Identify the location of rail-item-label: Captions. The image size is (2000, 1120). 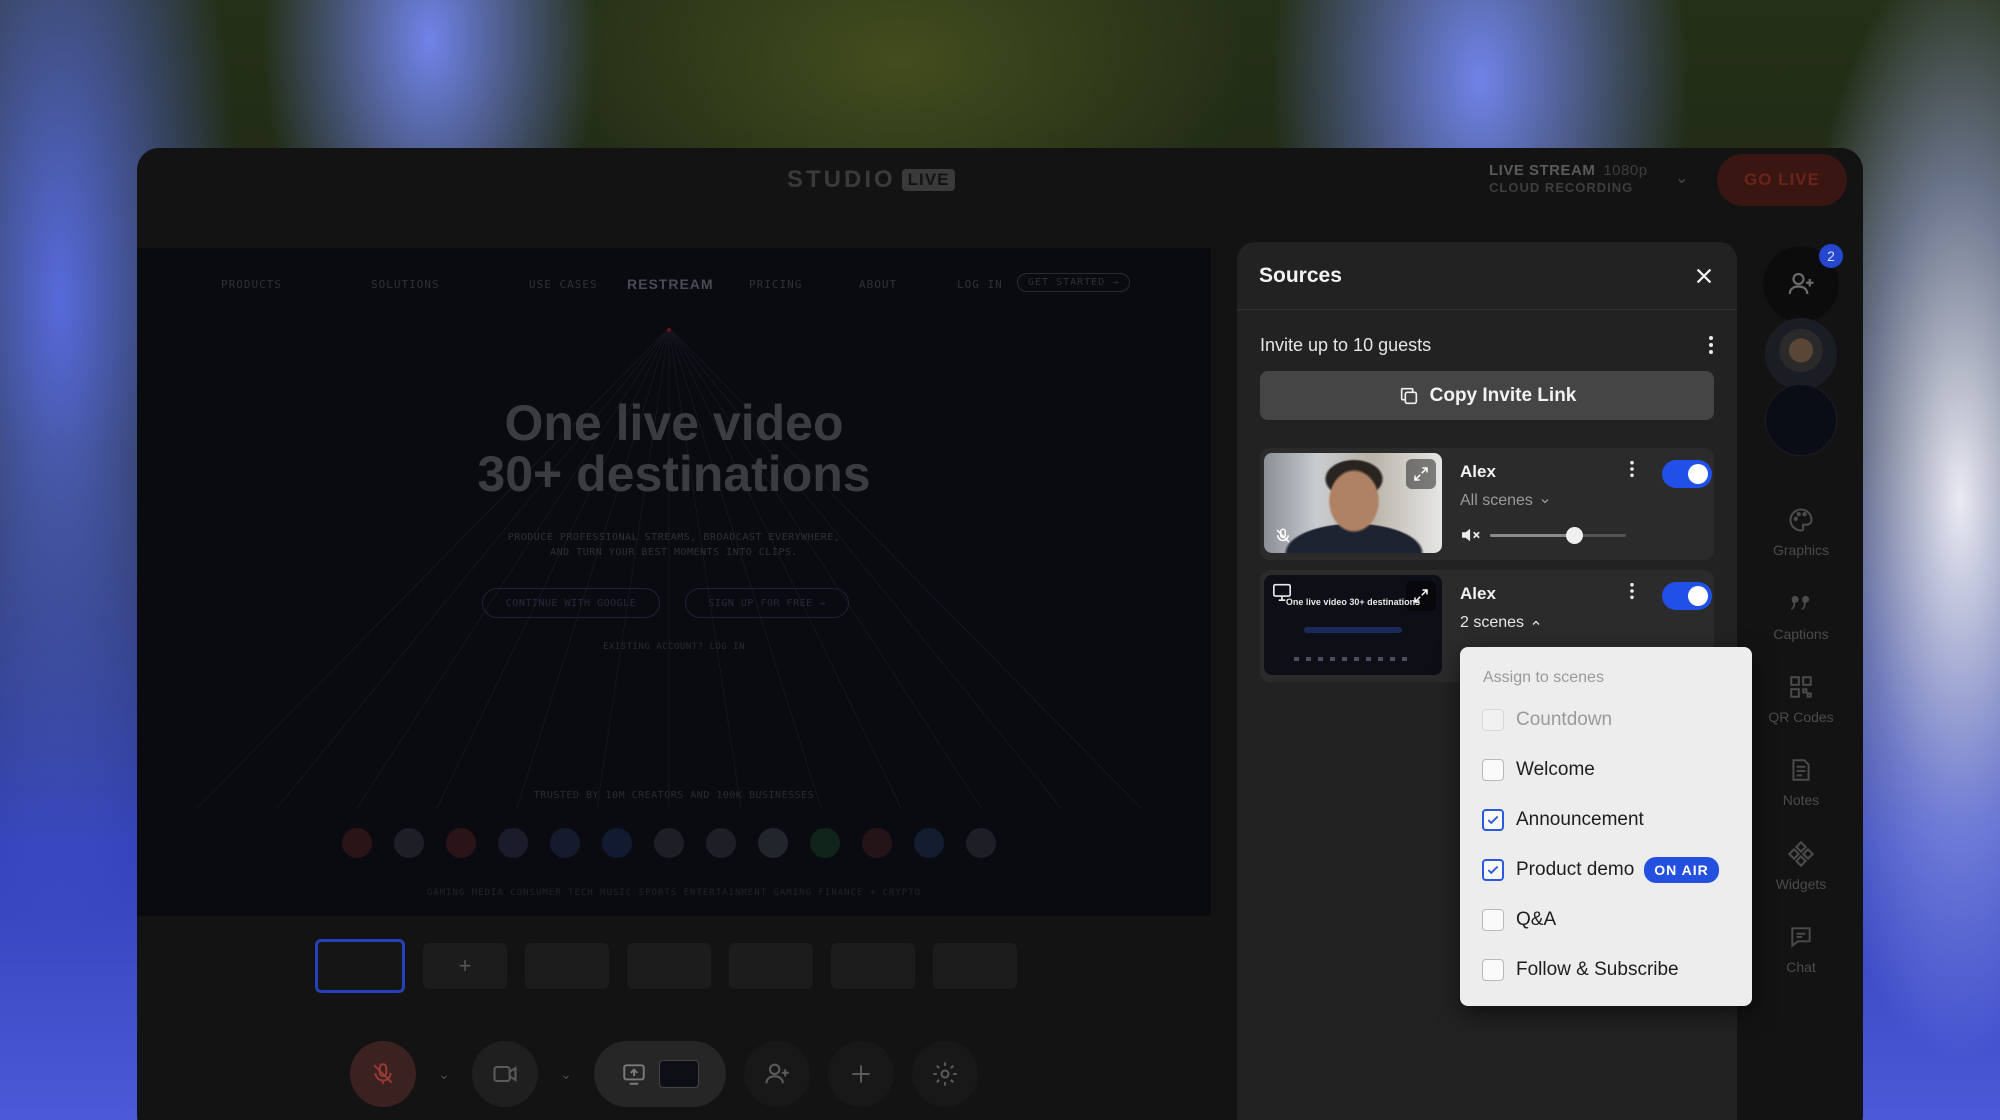
(1801, 634).